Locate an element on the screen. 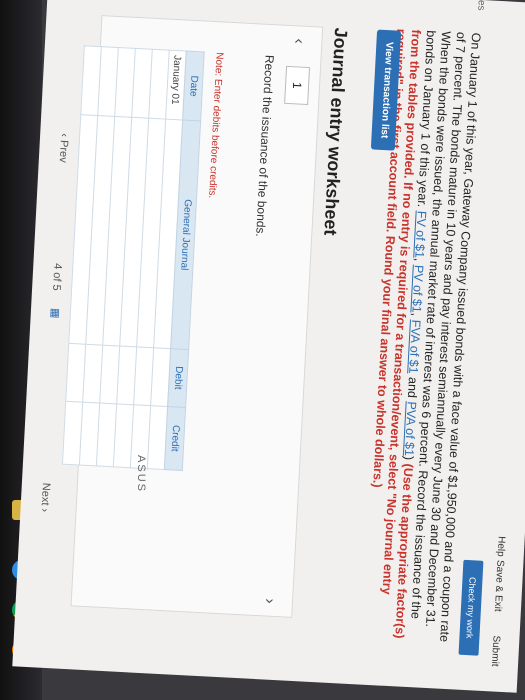  next-button: Next › is located at coordinates (45, 498).